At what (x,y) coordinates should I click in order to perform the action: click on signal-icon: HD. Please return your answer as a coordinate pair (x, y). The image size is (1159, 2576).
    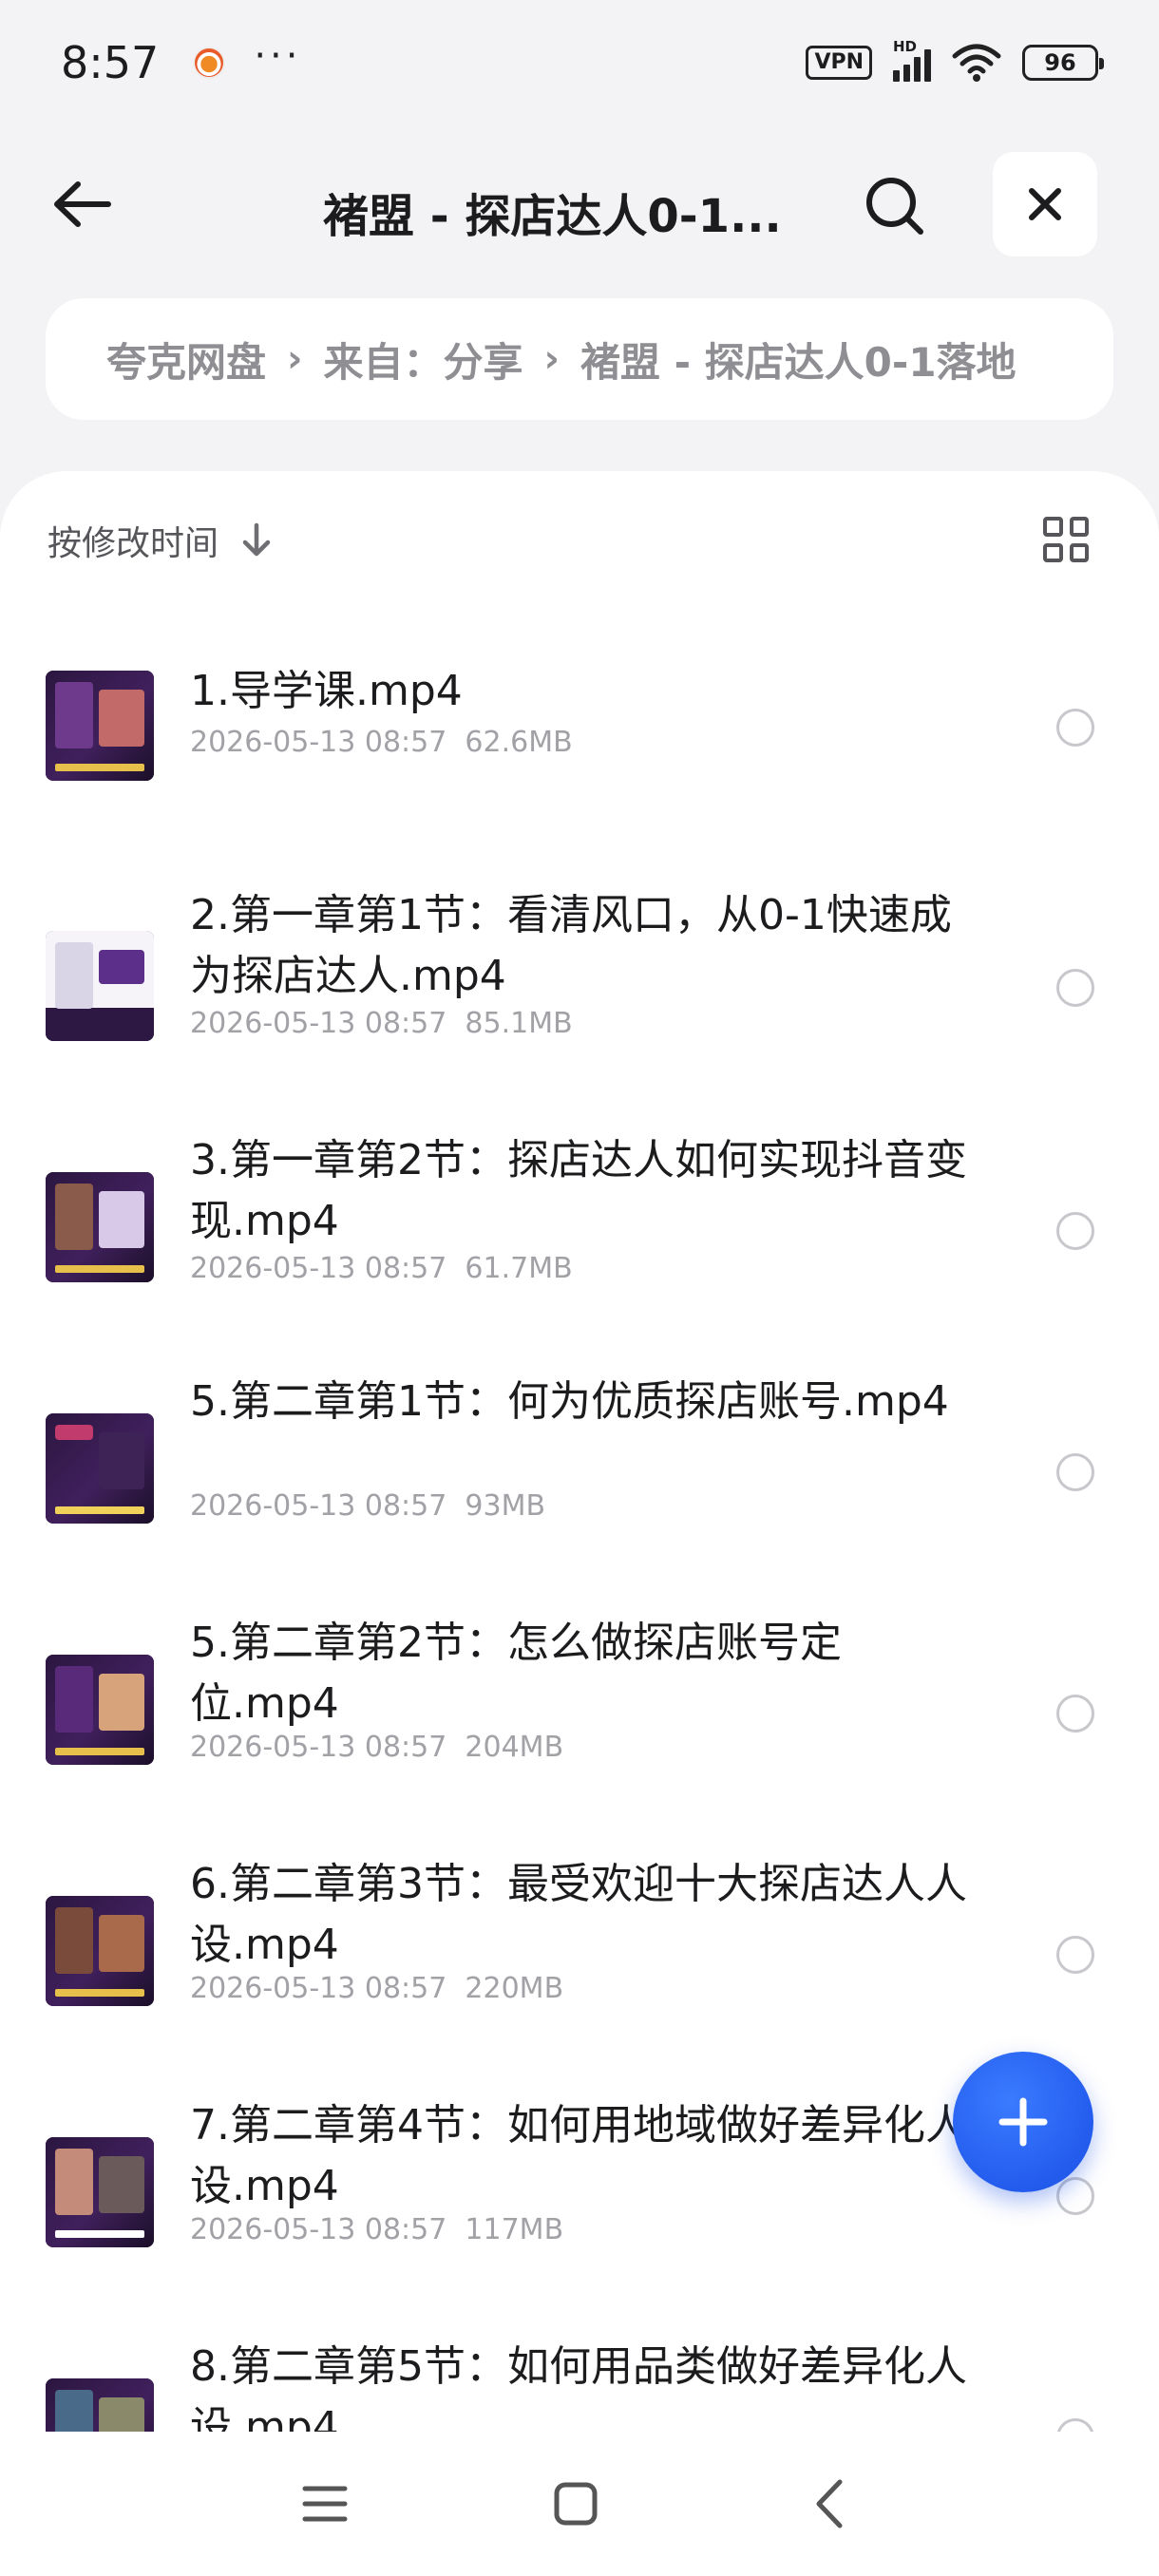
    Looking at the image, I should click on (912, 60).